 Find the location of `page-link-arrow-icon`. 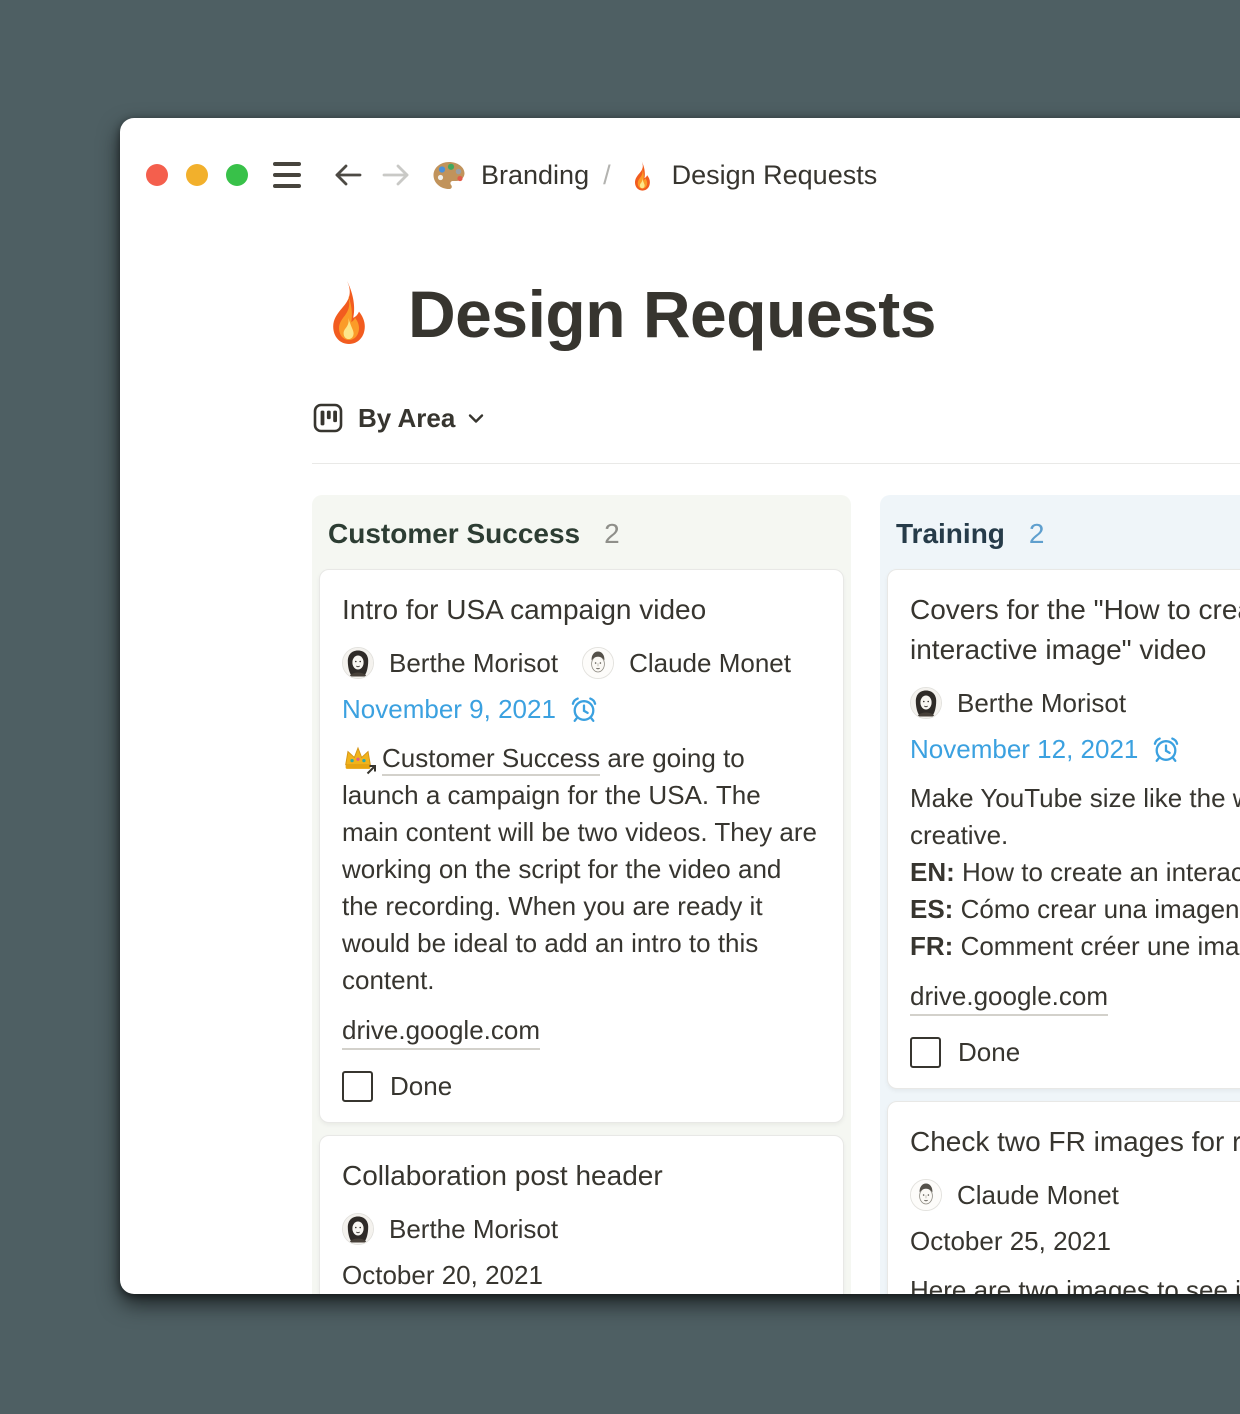

page-link-arrow-icon is located at coordinates (371, 770).